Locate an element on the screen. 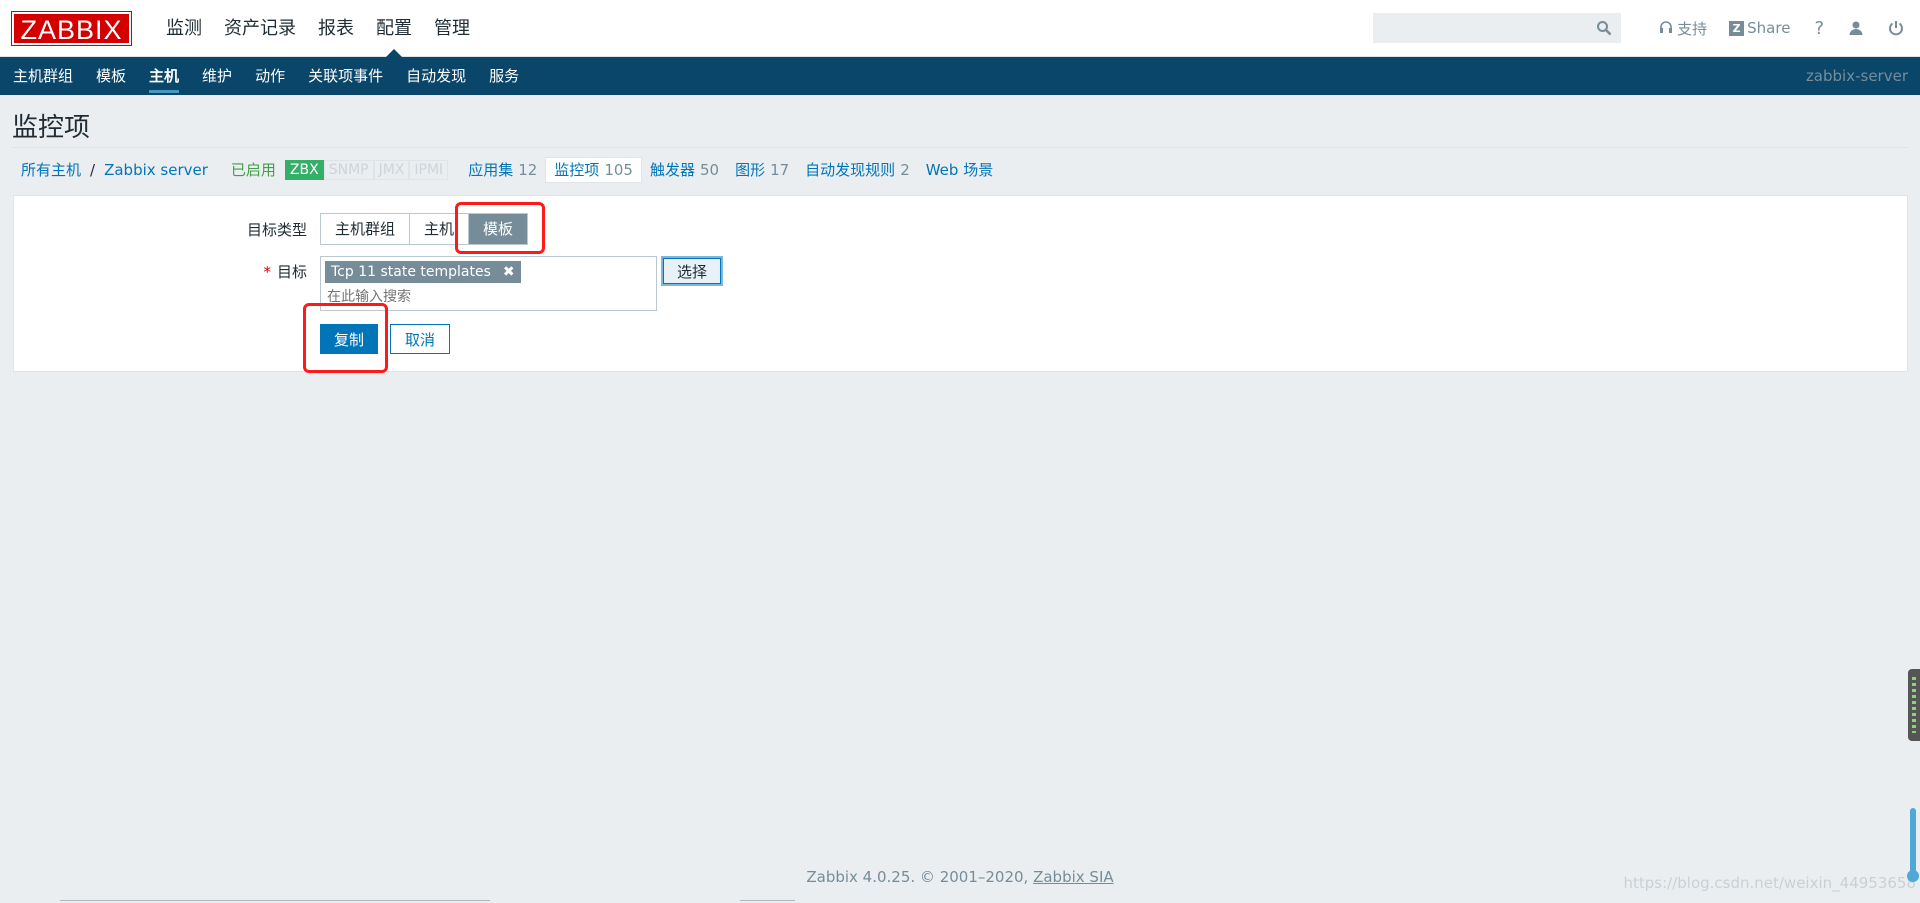 The height and width of the screenshot is (903, 1920). server-name: zabbix-server is located at coordinates (1856, 76).